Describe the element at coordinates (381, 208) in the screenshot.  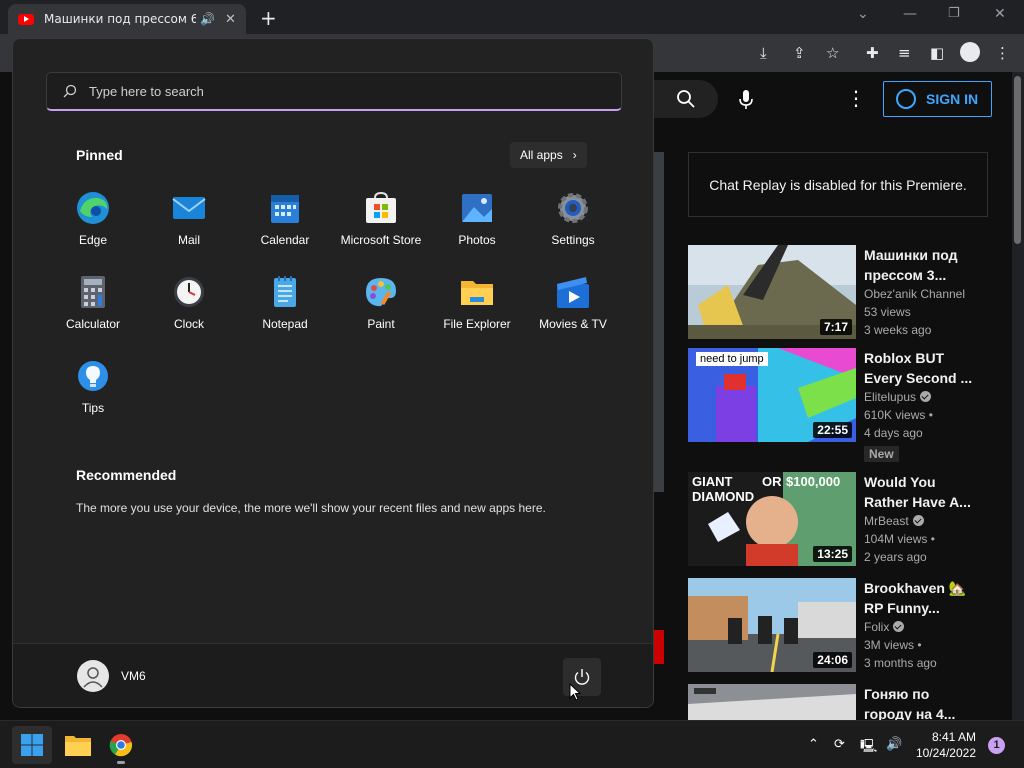
I see `store-icon` at that location.